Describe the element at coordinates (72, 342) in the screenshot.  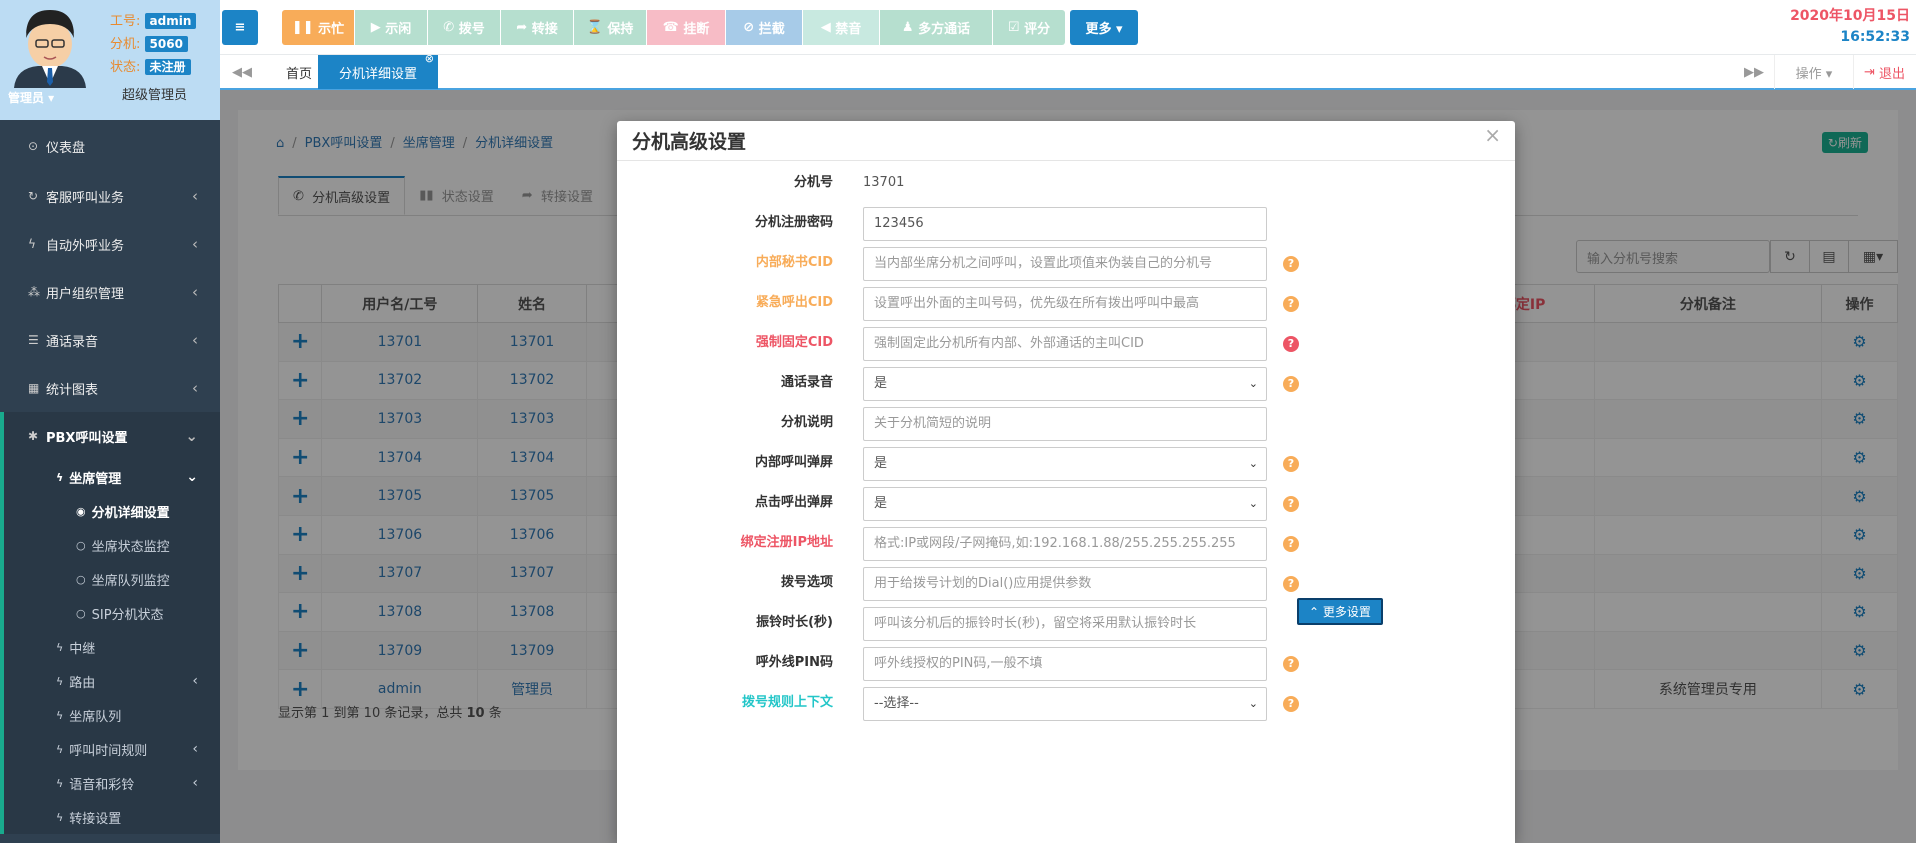
I see `sidebar-item-label: 通话录音` at that location.